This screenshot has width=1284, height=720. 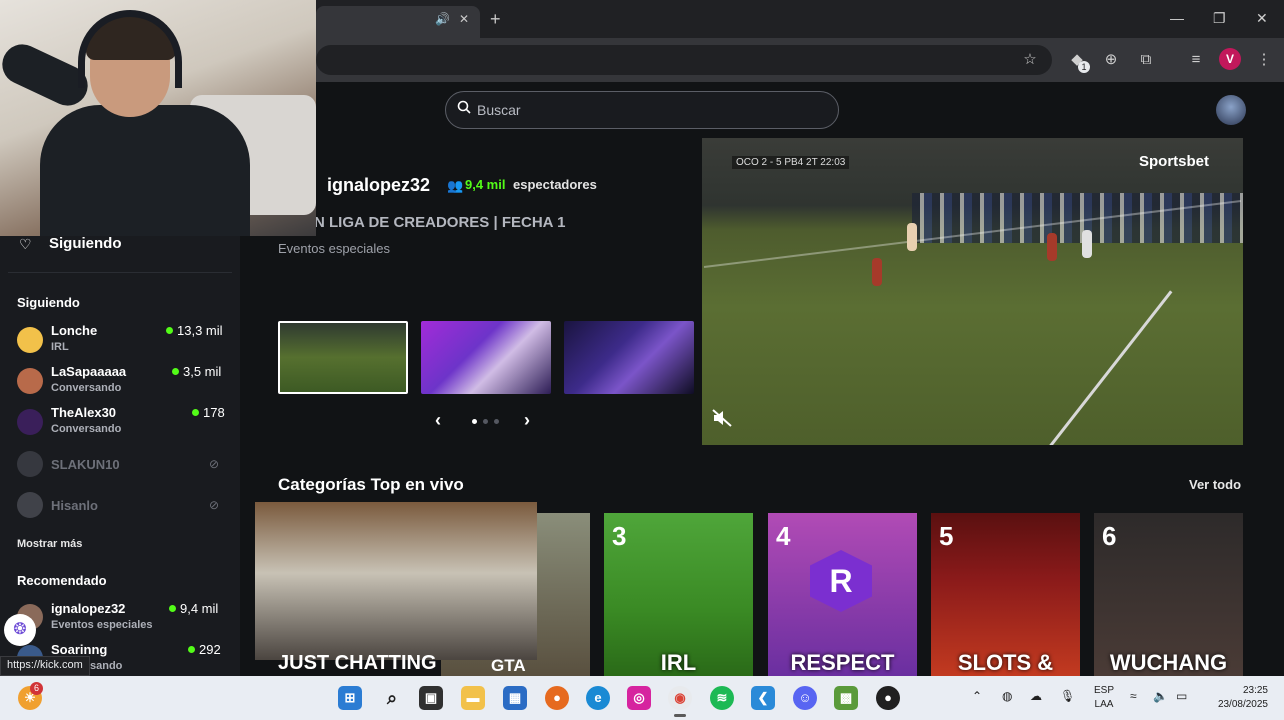 I want to click on battery-icon: ▭, so click(x=1181, y=696).